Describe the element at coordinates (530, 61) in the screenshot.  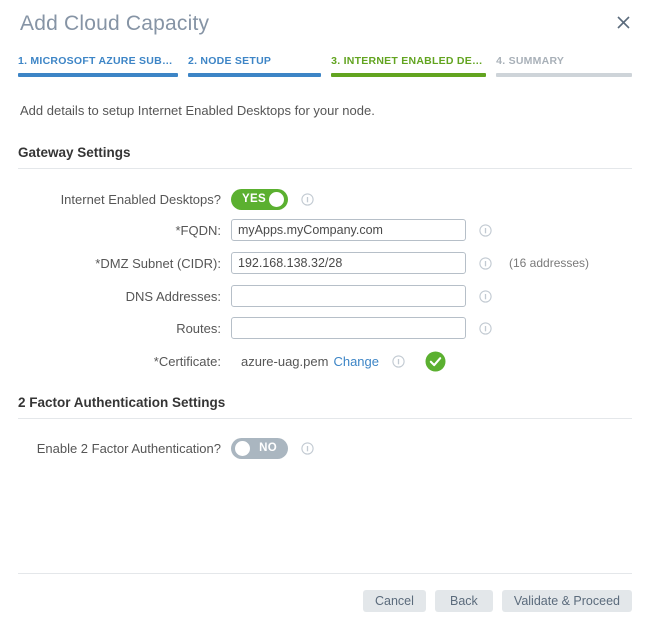
I see `wizard-step-4-label: 4. SUMMARY` at that location.